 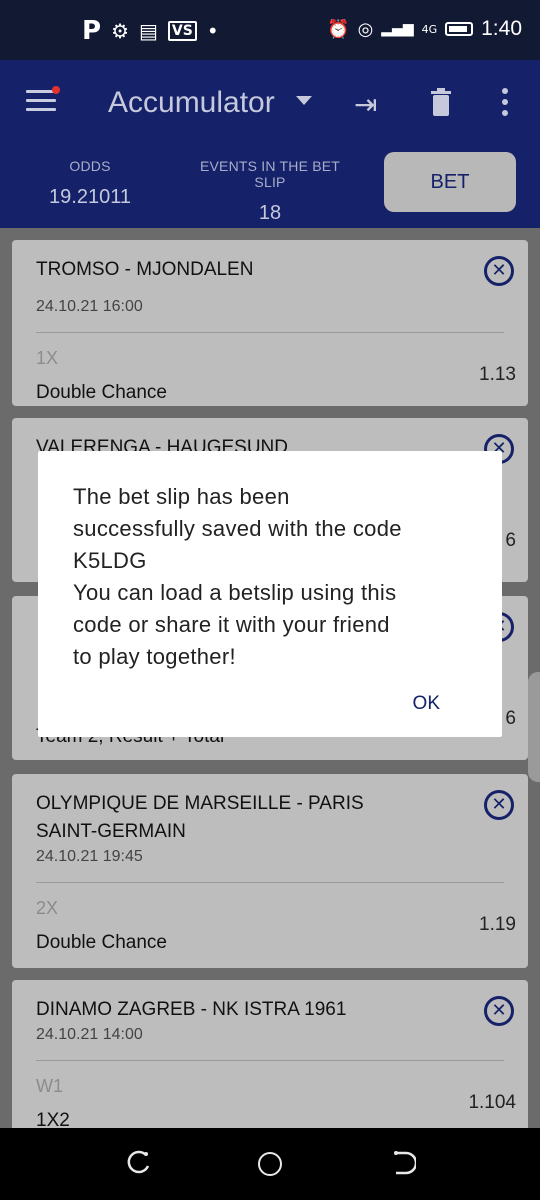 I want to click on system-nav-bar, so click(x=270, y=1164).